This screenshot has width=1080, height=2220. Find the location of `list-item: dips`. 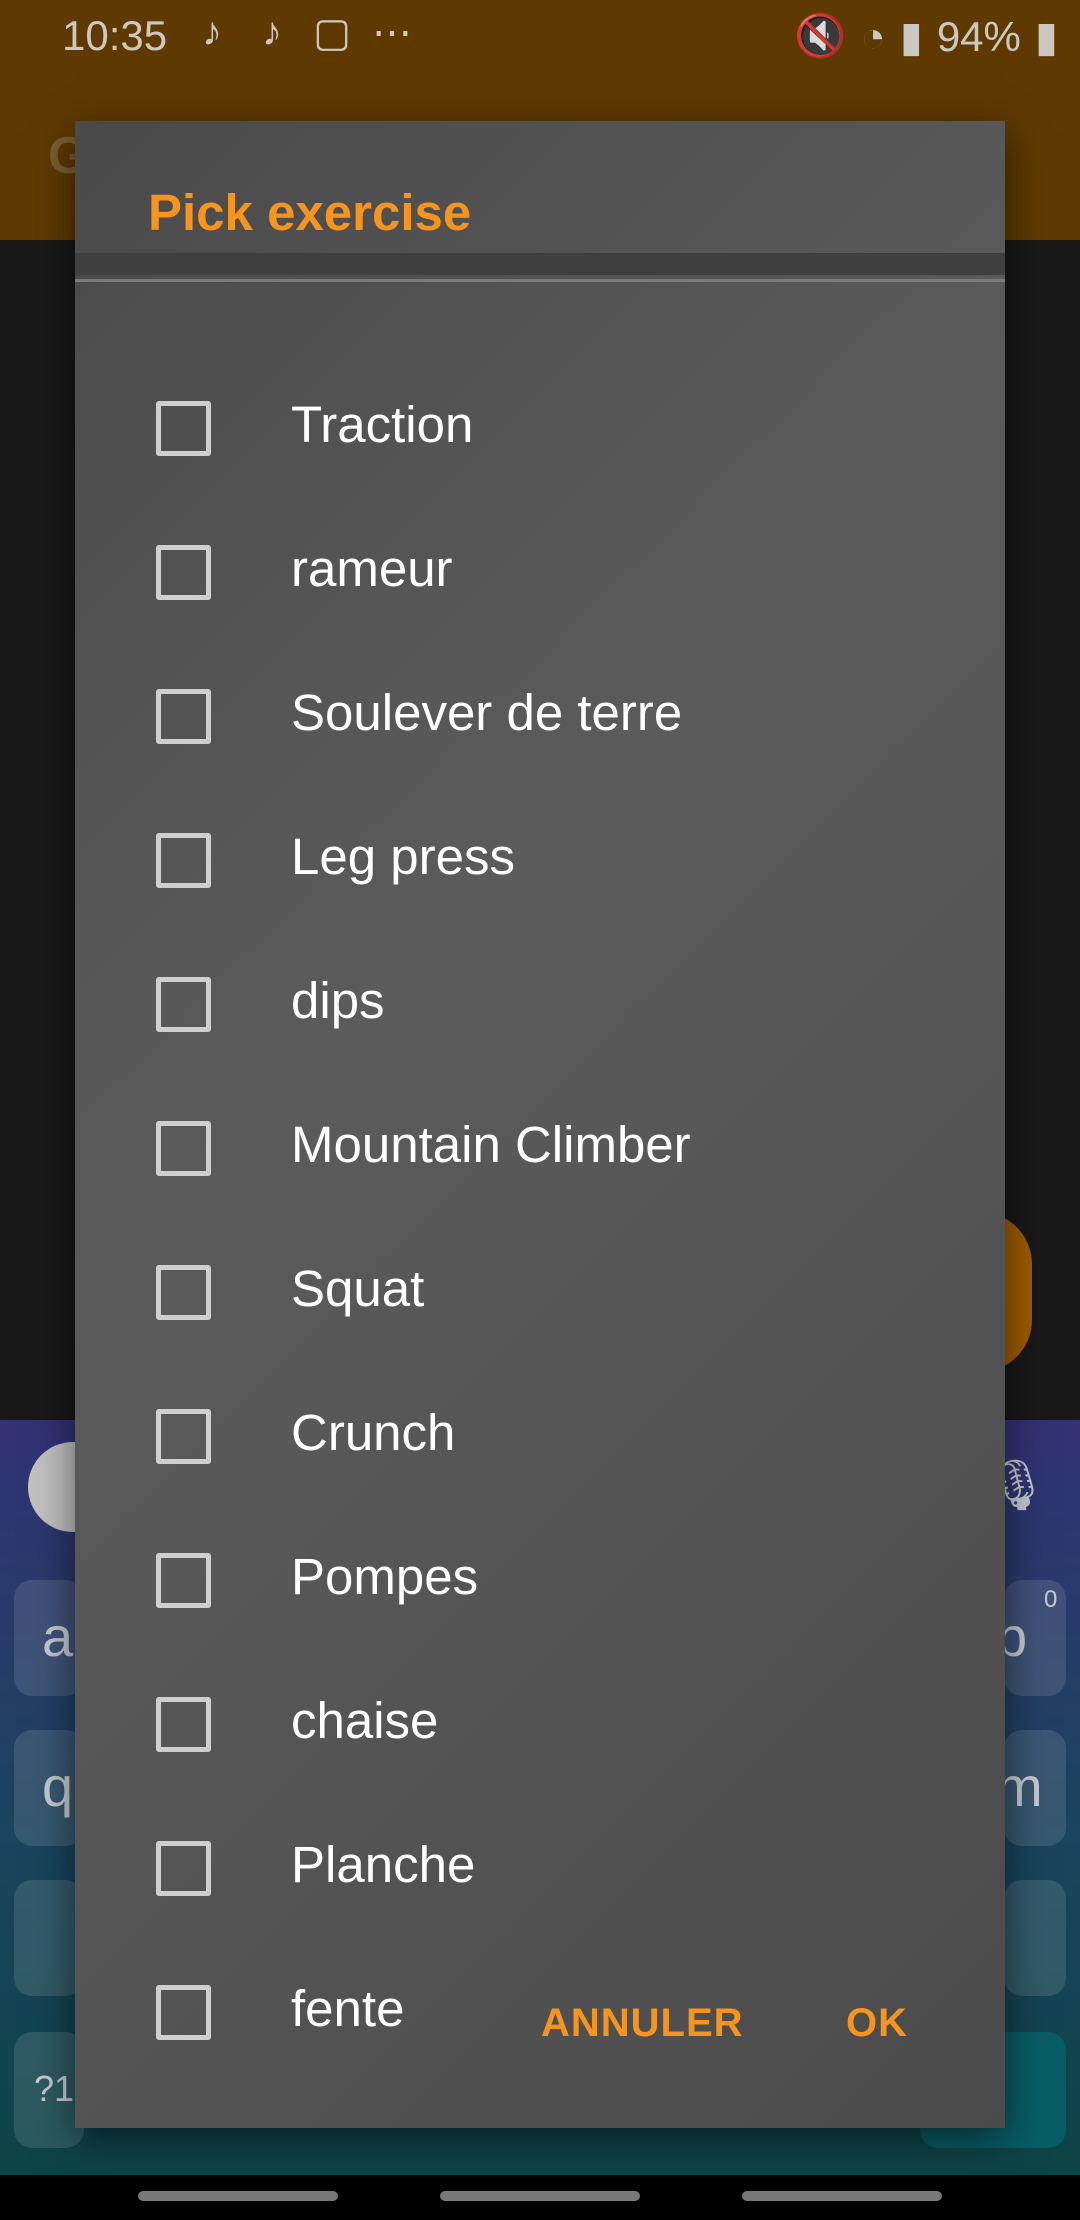

list-item: dips is located at coordinates (540, 1046).